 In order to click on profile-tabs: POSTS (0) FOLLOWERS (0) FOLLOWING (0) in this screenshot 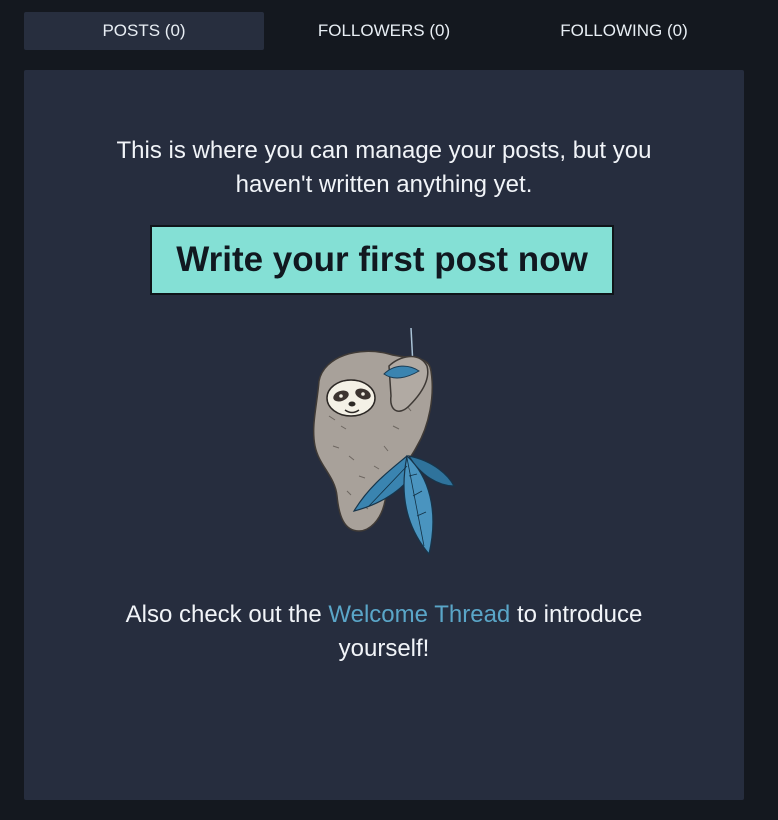, I will do `click(384, 31)`.